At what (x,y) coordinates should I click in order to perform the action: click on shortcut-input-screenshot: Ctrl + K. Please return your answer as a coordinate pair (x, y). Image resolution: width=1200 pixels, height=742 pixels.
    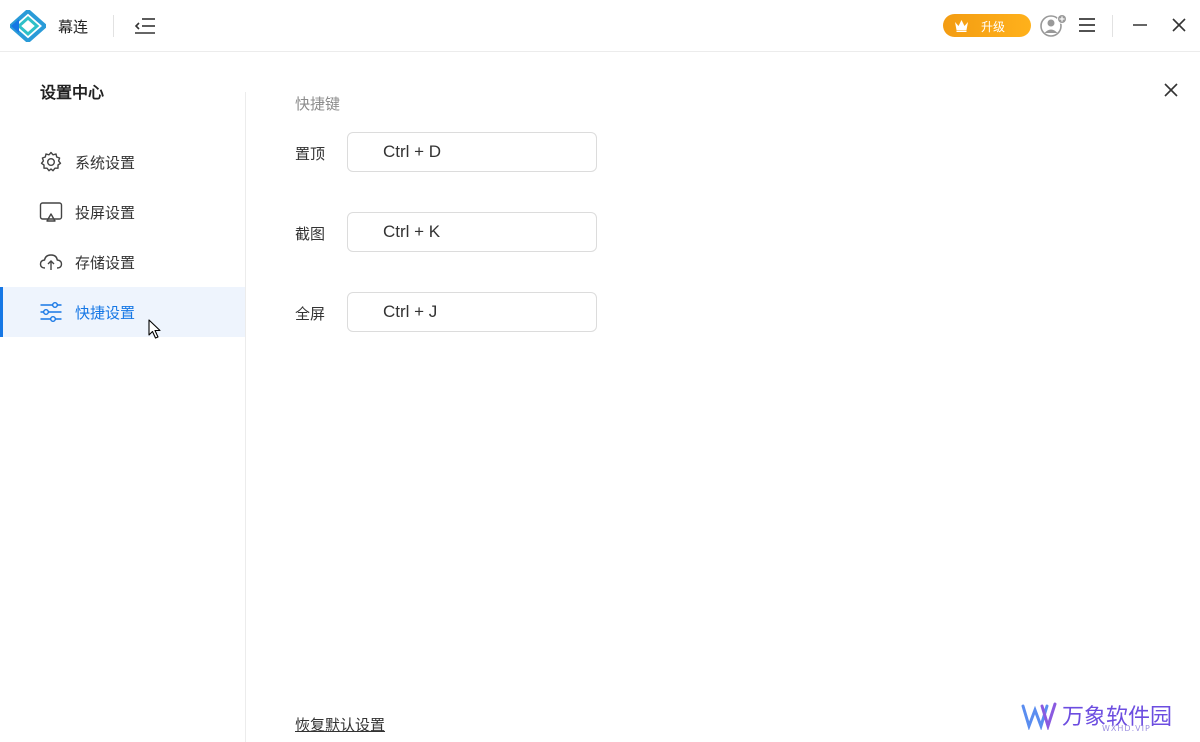
    Looking at the image, I should click on (472, 232).